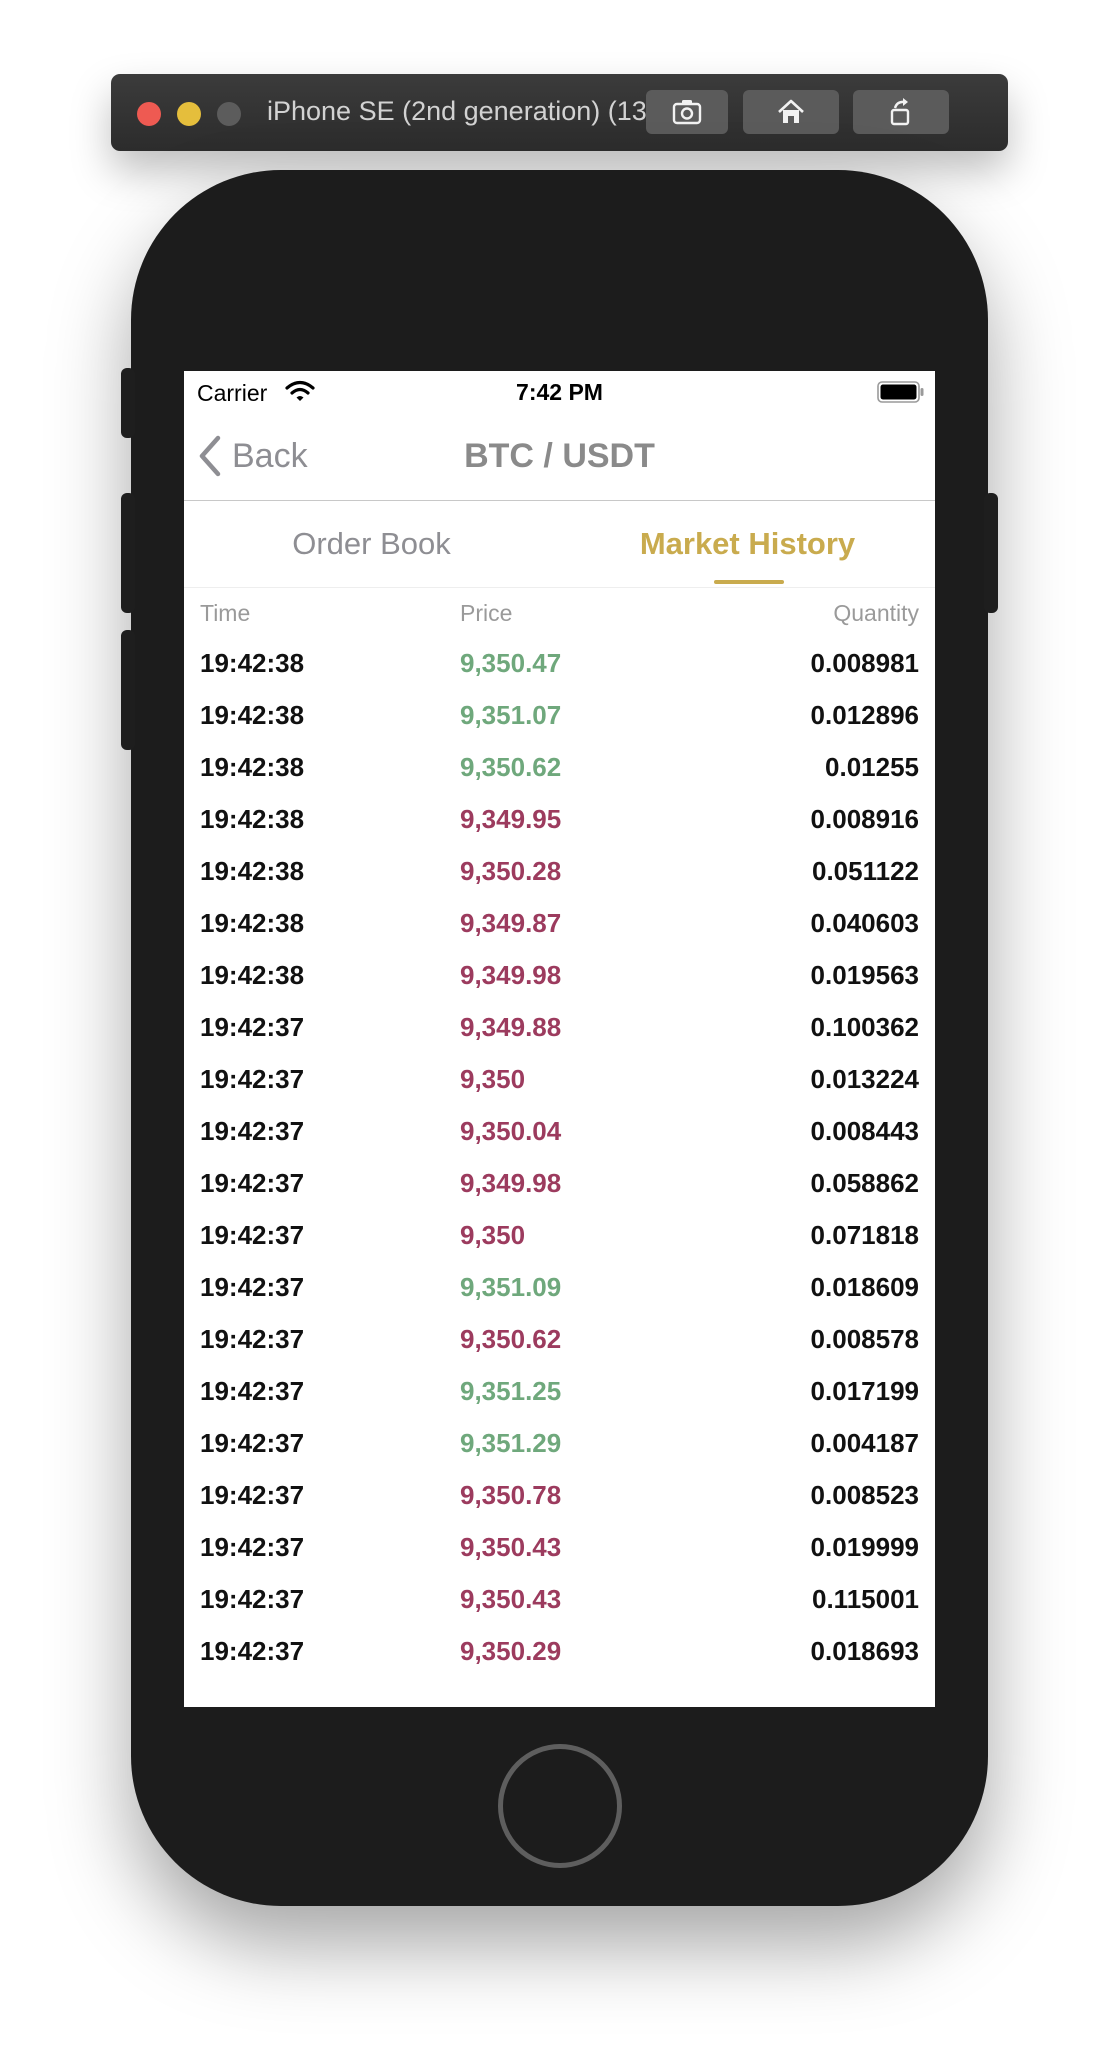  Describe the element at coordinates (749, 582) in the screenshot. I see `selected-tab-indicator` at that location.